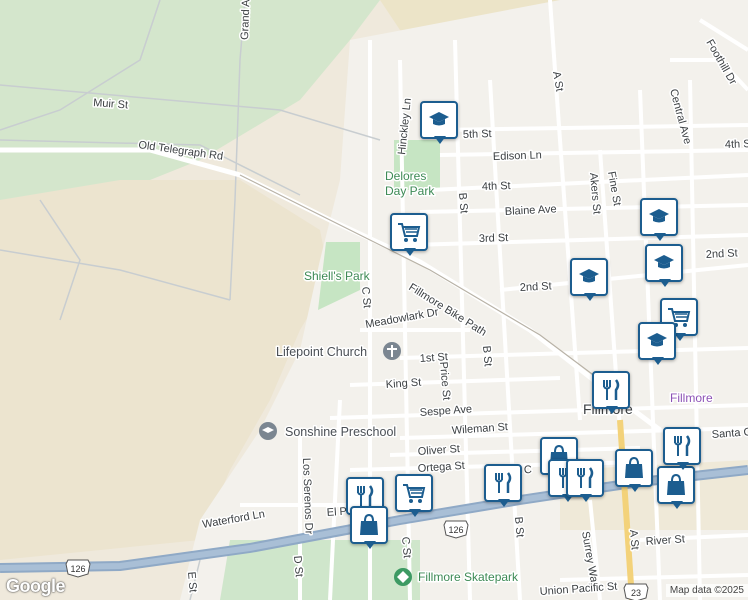  I want to click on e-st-label: E St, so click(192, 582).